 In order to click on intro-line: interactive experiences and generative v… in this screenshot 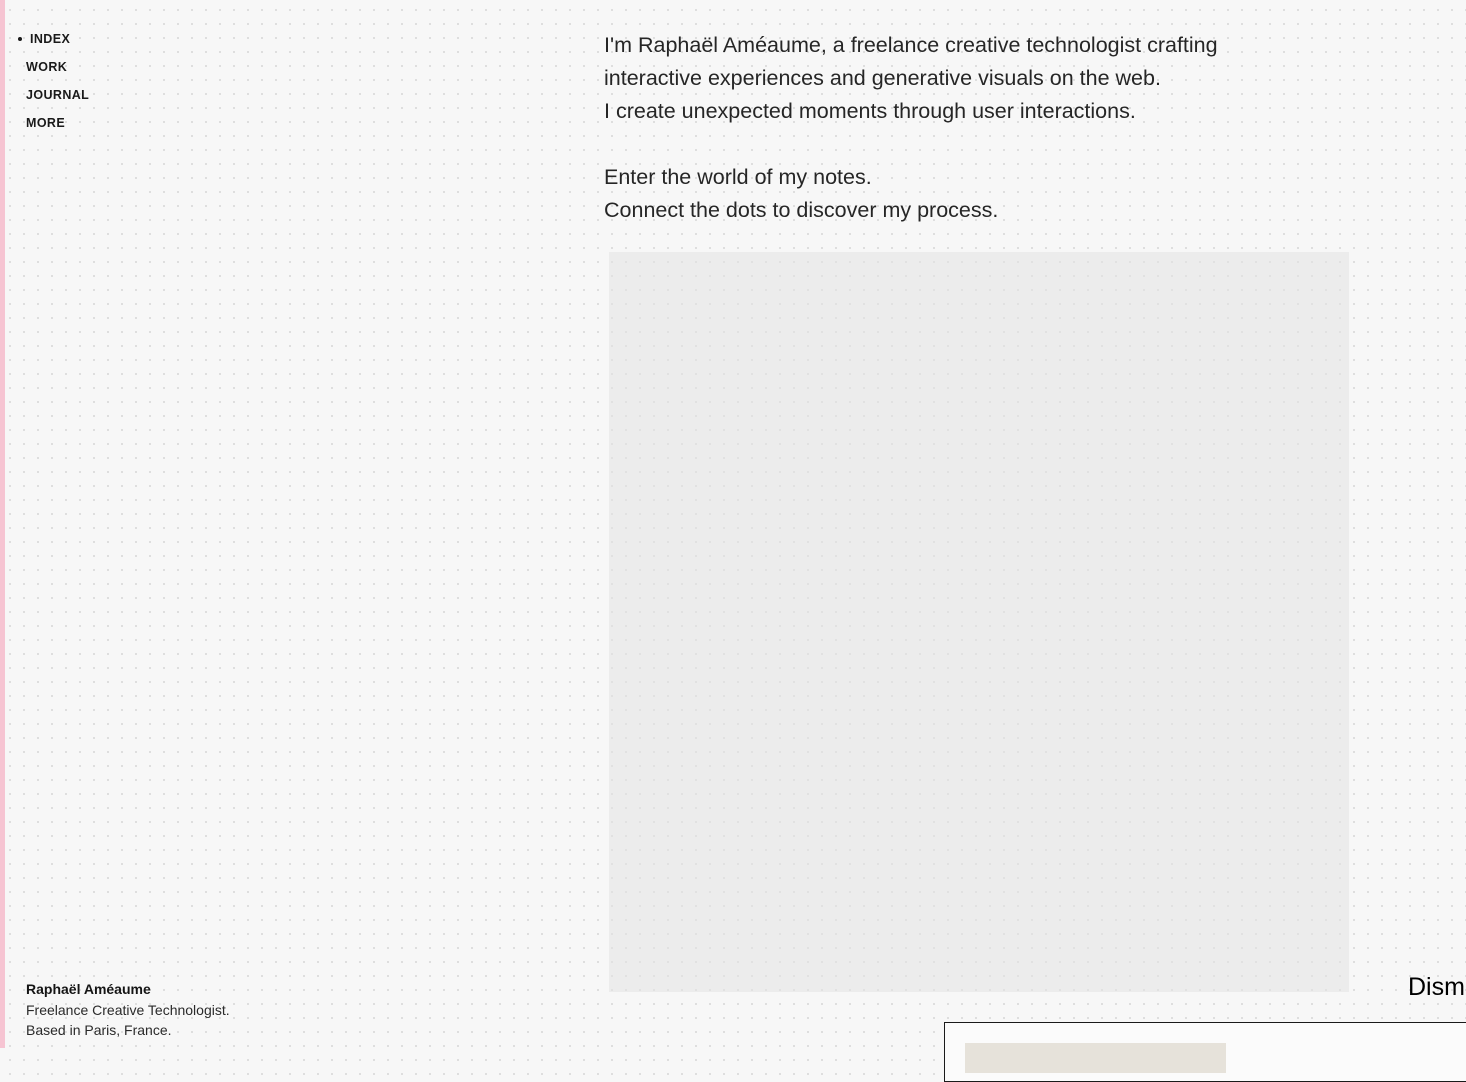, I will do `click(882, 78)`.